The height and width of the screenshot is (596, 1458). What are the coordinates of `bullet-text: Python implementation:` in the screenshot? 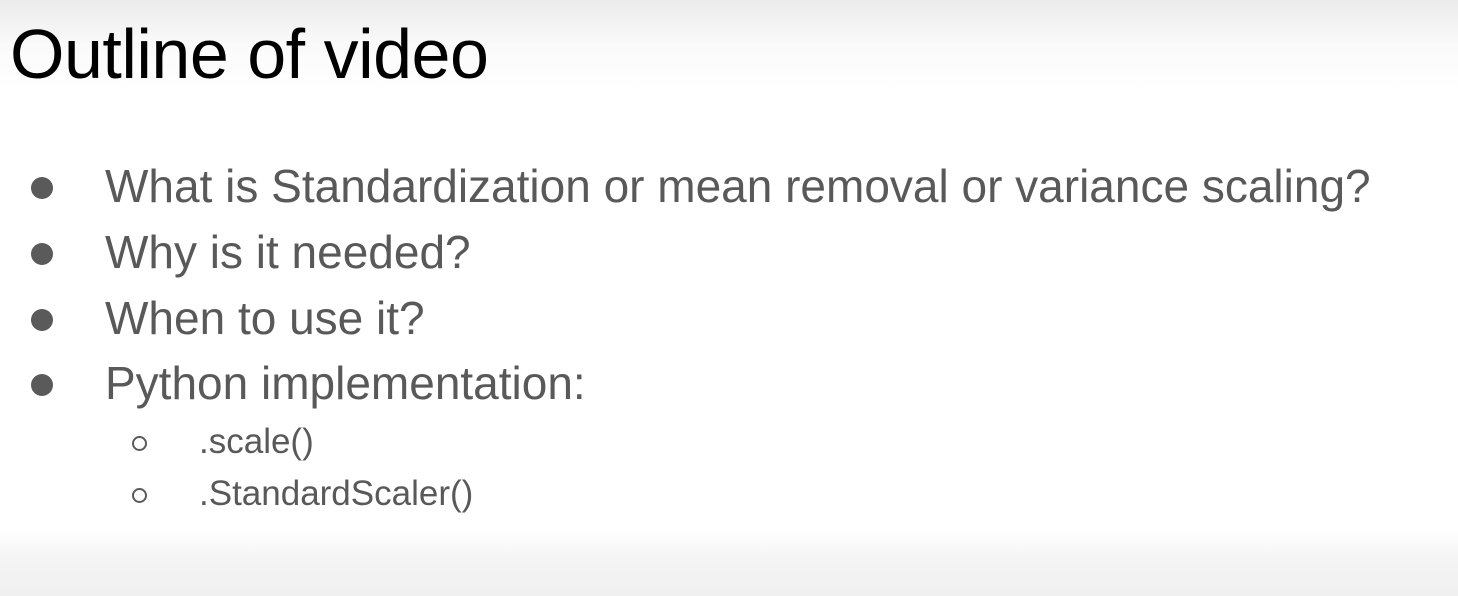 It's located at (345, 383).